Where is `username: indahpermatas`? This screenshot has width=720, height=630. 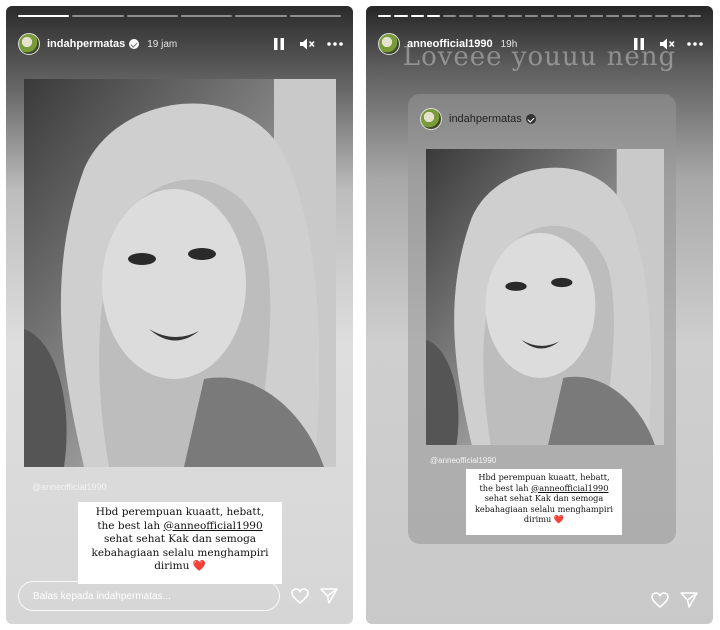
username: indahpermatas is located at coordinates (86, 44).